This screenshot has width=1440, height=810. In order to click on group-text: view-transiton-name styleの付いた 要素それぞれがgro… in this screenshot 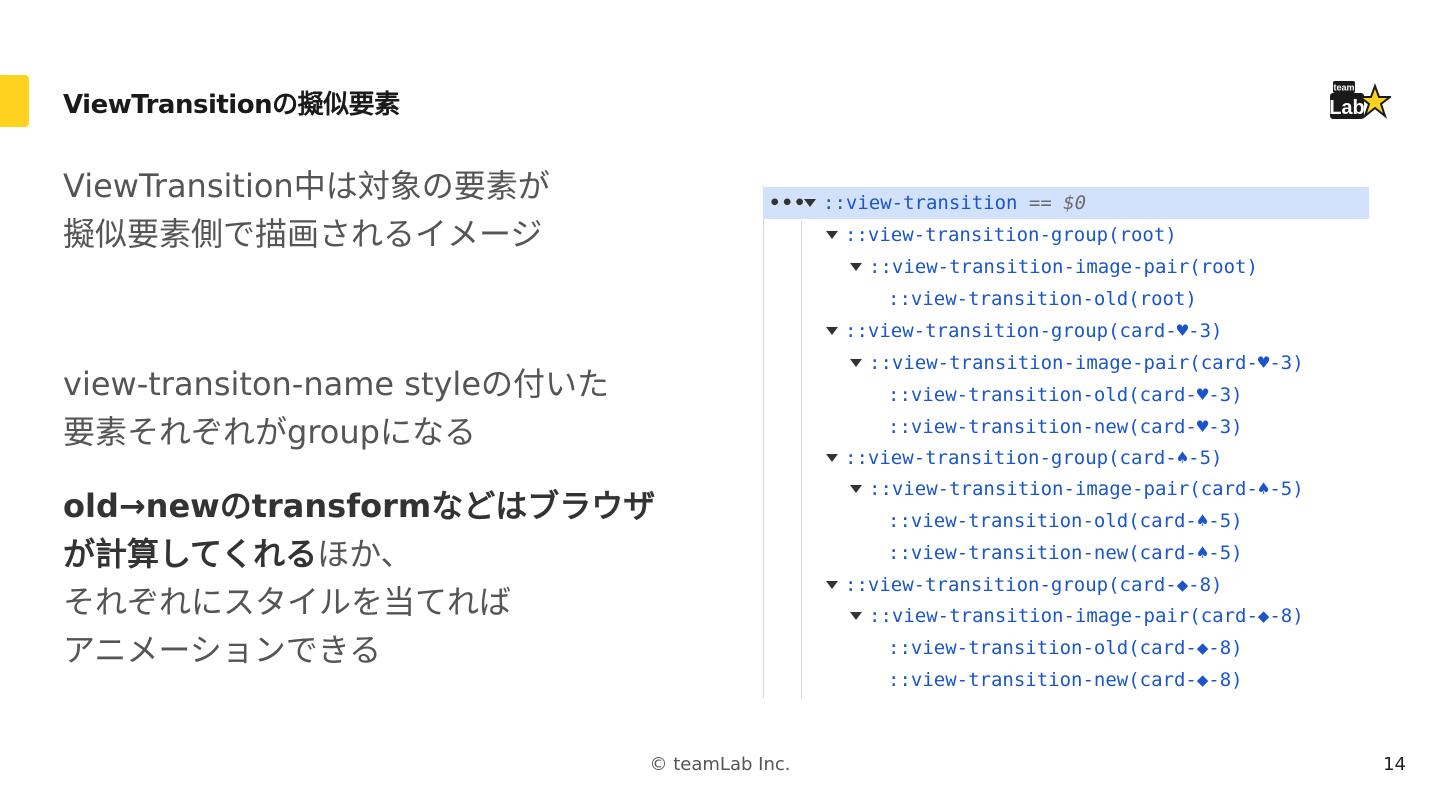, I will do `click(383, 408)`.